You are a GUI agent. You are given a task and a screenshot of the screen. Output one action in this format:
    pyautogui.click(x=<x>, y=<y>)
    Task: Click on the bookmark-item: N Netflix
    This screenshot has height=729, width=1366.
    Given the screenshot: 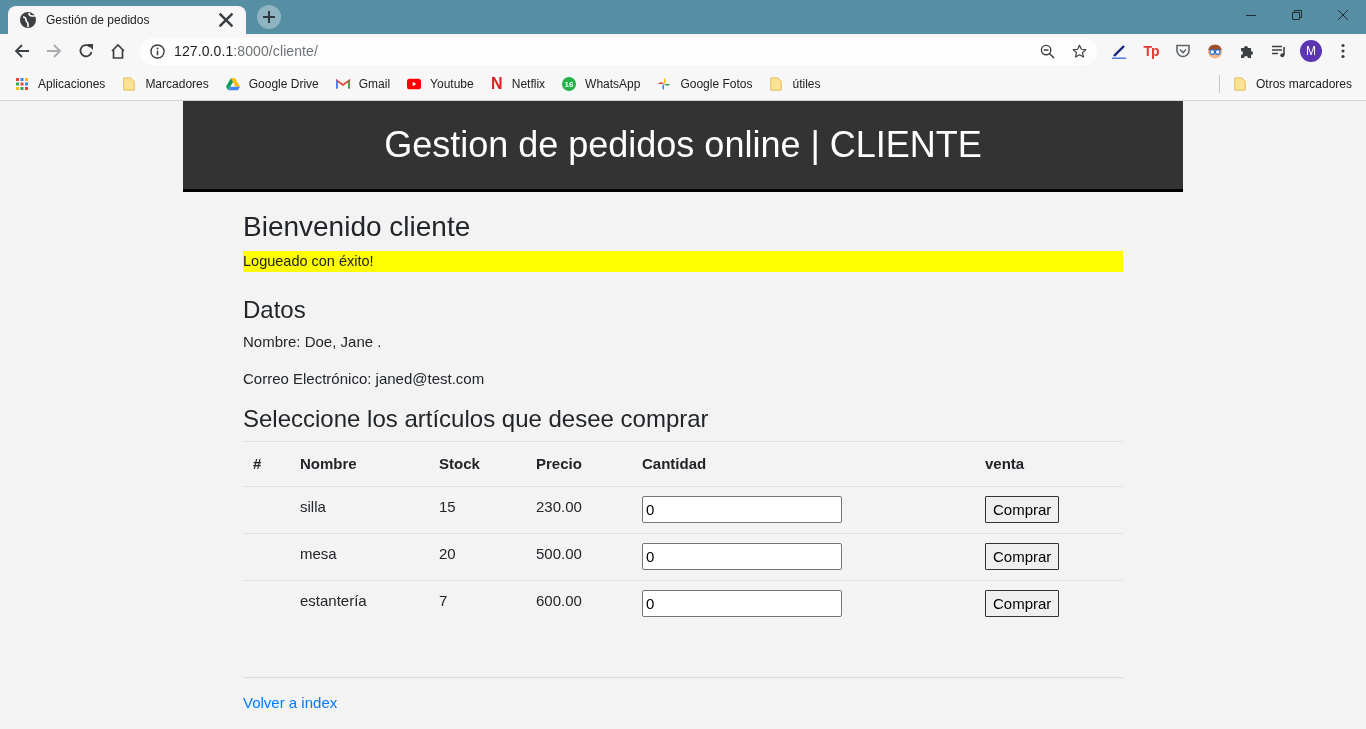 What is the action you would take?
    pyautogui.click(x=518, y=84)
    